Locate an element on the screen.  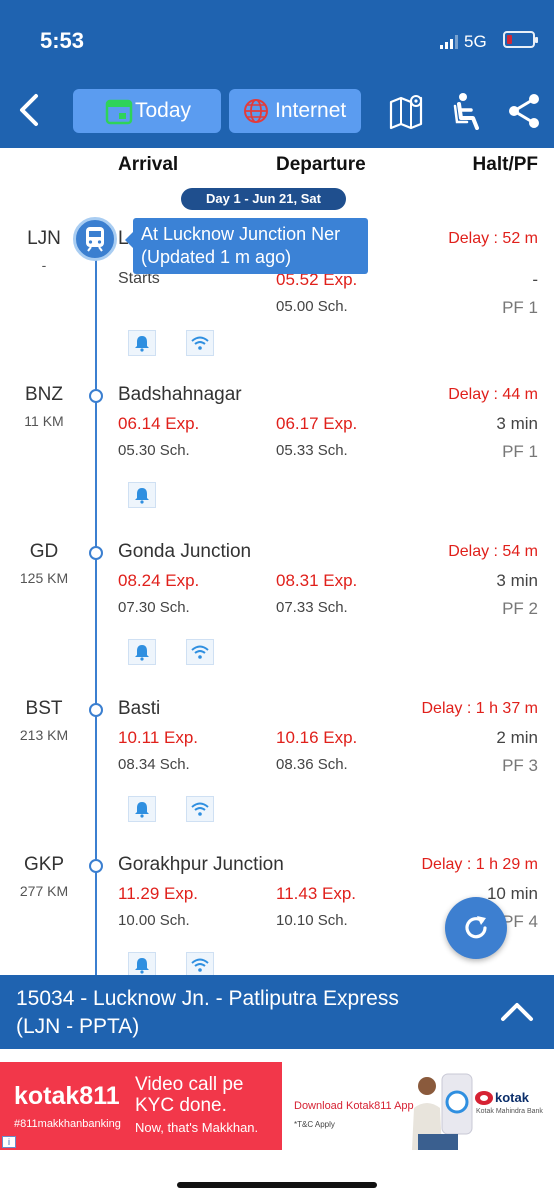
day-badge: Day 1 - Jun 21, Sat is located at coordinates (263, 199).